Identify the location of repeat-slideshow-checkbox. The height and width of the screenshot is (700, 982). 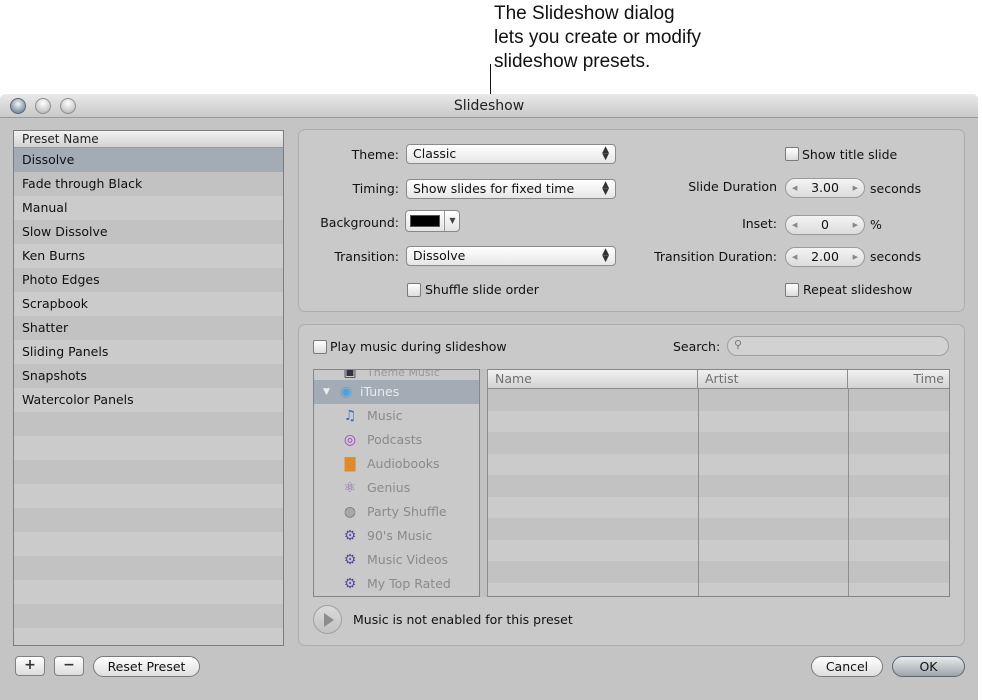
(792, 290).